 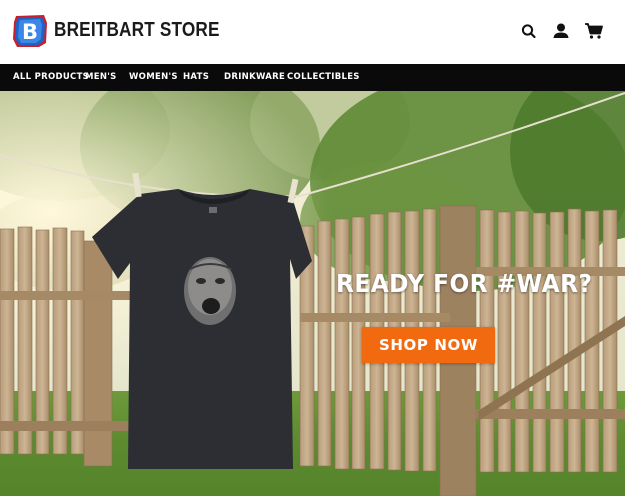 What do you see at coordinates (323, 77) in the screenshot?
I see `nav-collectibles: COLLECTIBLES` at bounding box center [323, 77].